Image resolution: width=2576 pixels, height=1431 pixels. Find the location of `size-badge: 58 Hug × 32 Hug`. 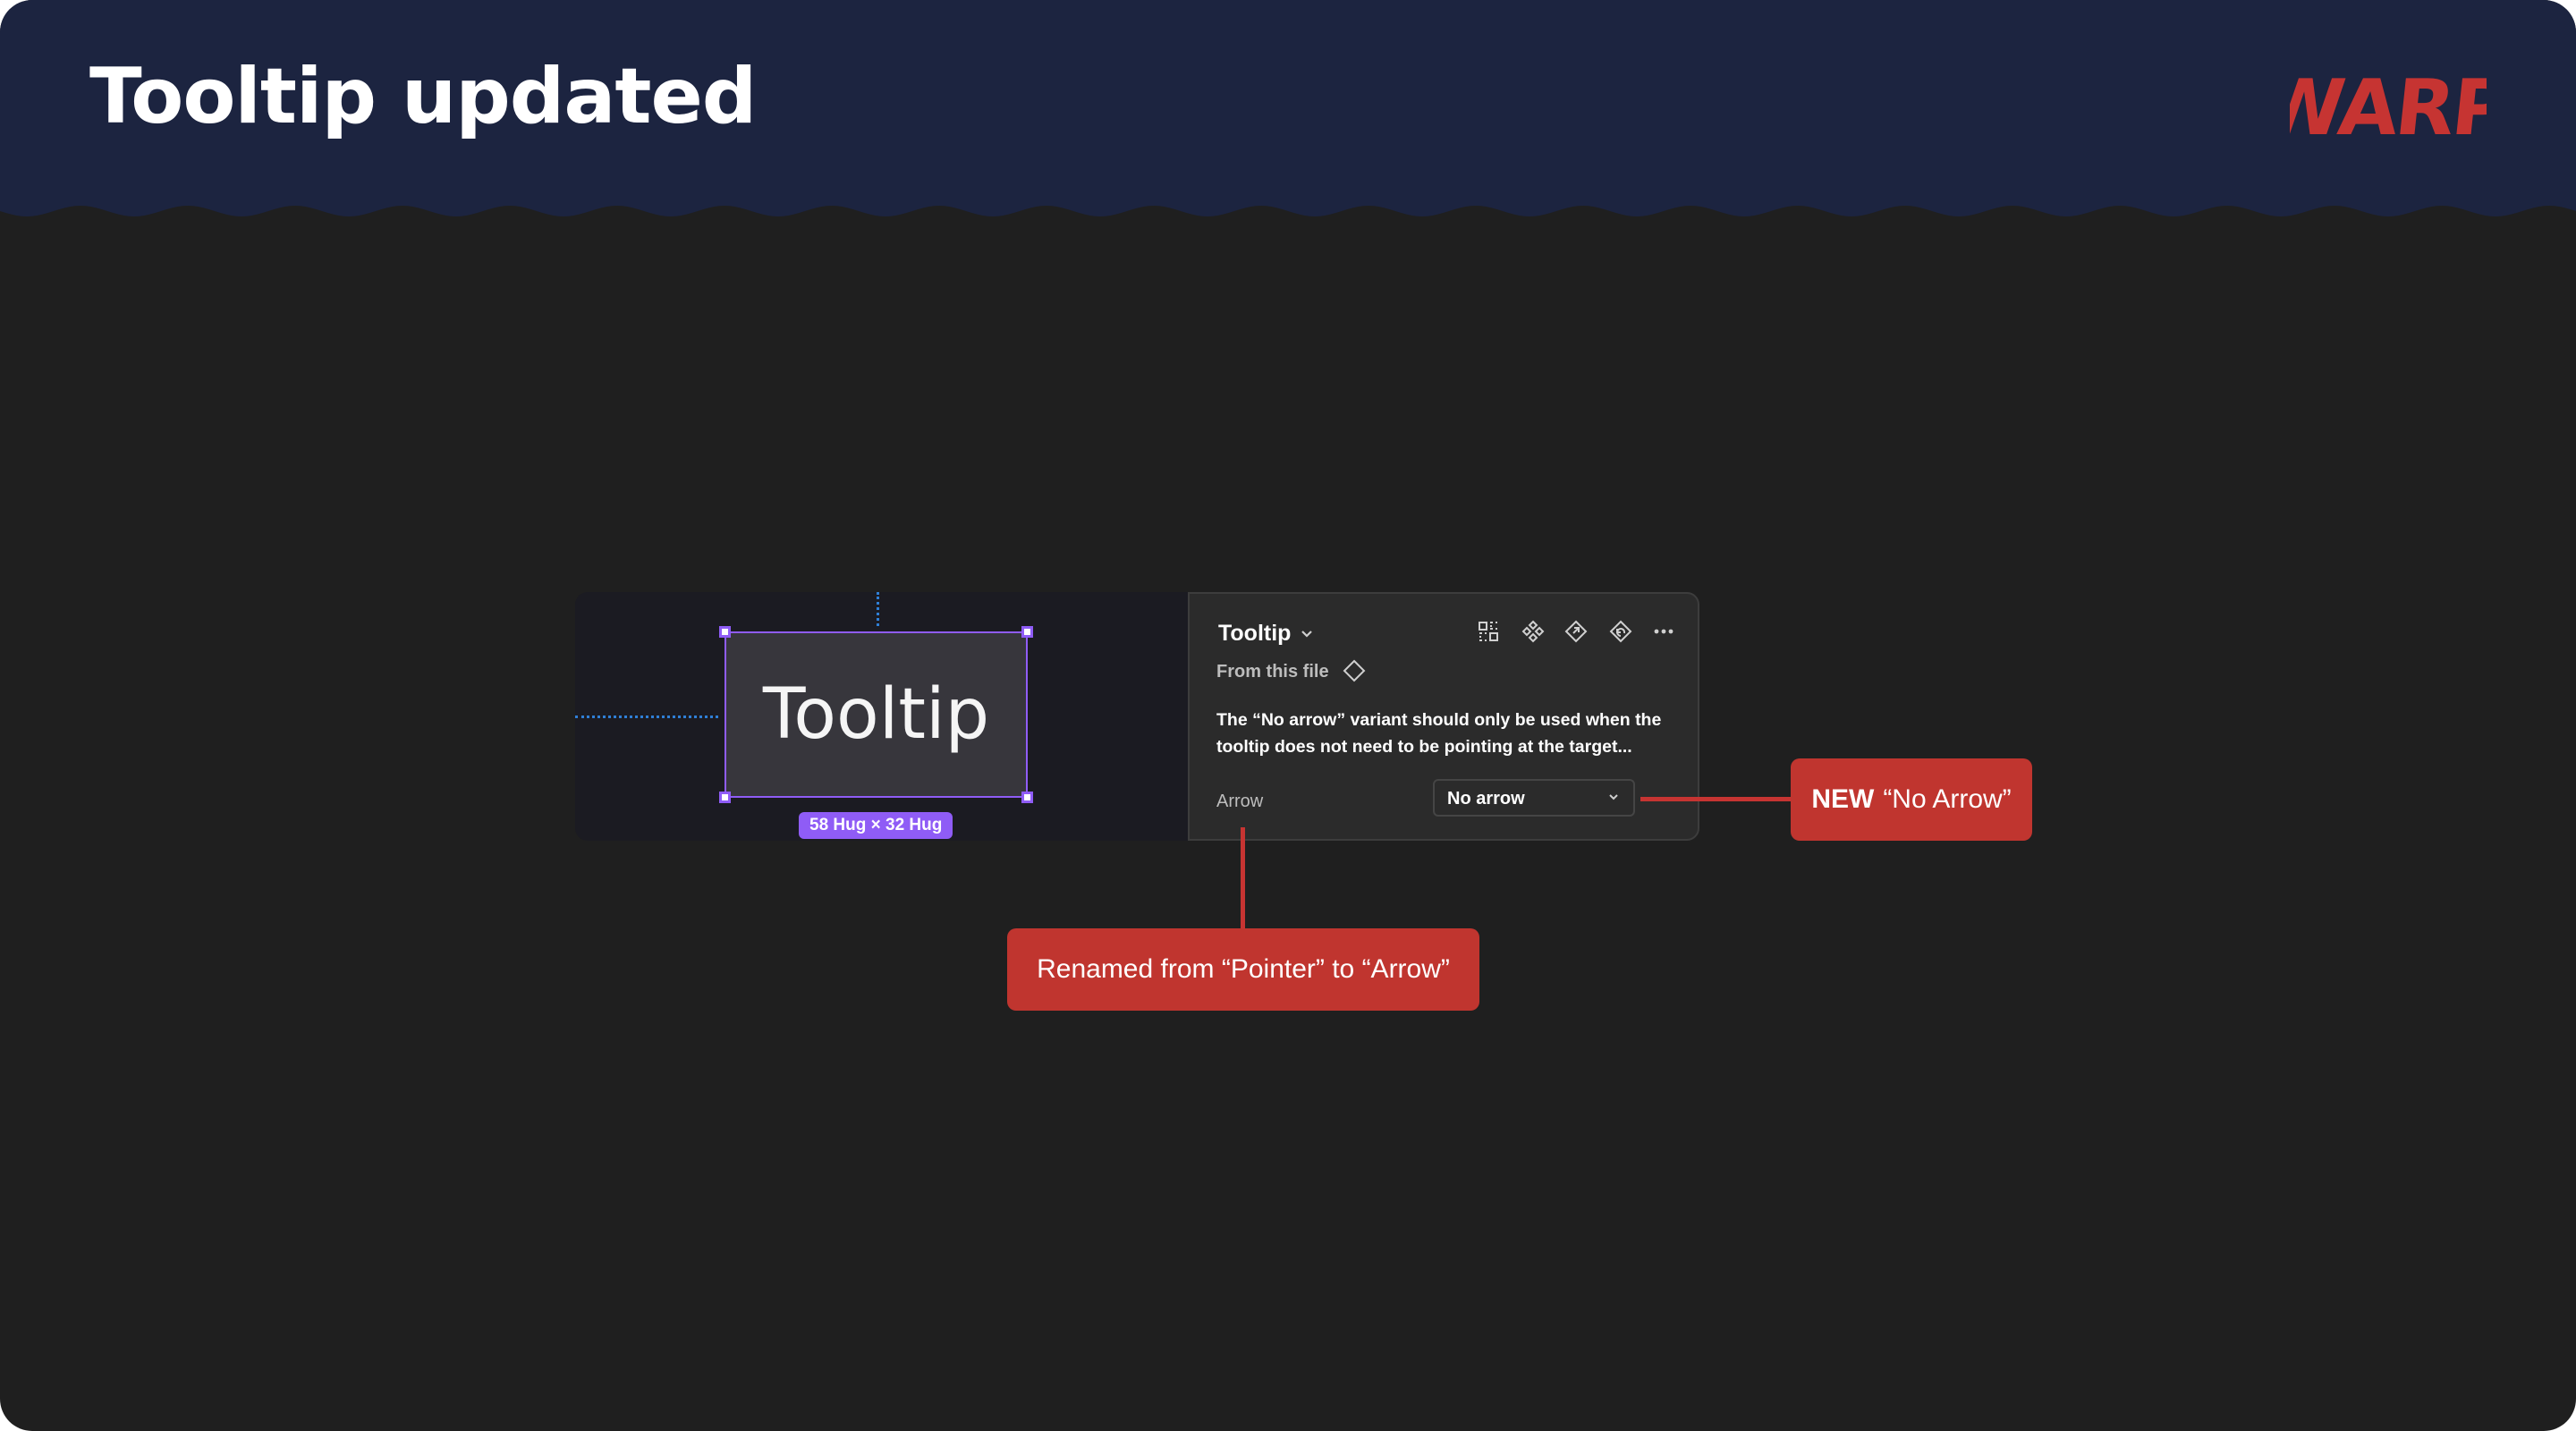

size-badge: 58 Hug × 32 Hug is located at coordinates (876, 826).